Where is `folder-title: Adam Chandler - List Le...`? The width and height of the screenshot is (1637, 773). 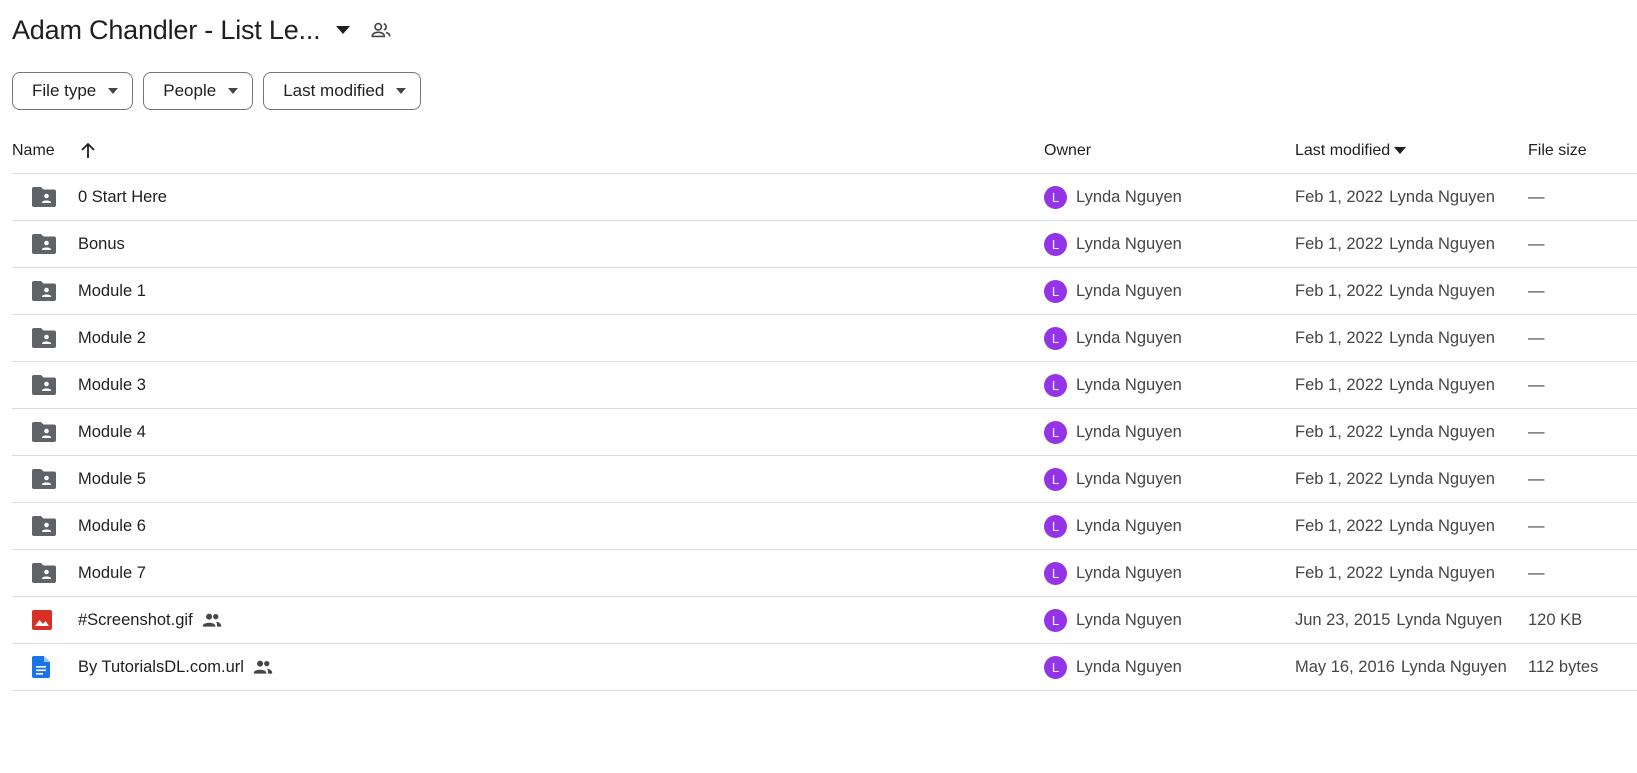
folder-title: Adam Chandler - List Le... is located at coordinates (166, 30).